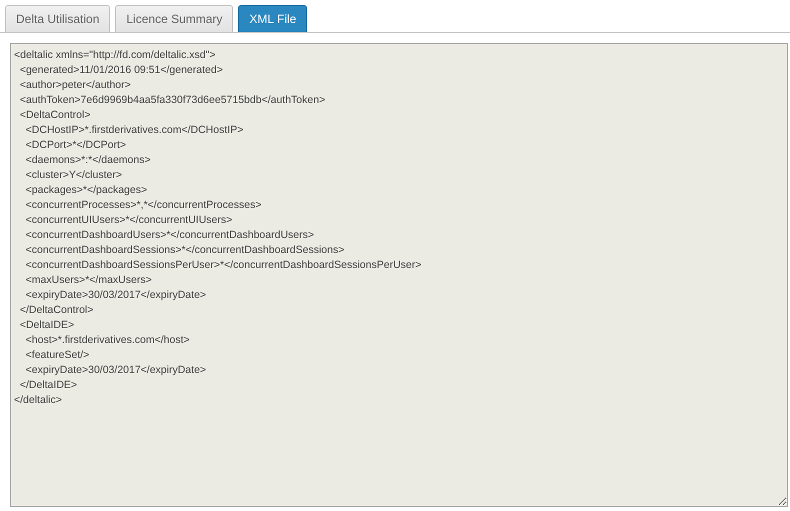 The height and width of the screenshot is (511, 790). Describe the element at coordinates (57, 18) in the screenshot. I see `tab: Delta Utilisation` at that location.